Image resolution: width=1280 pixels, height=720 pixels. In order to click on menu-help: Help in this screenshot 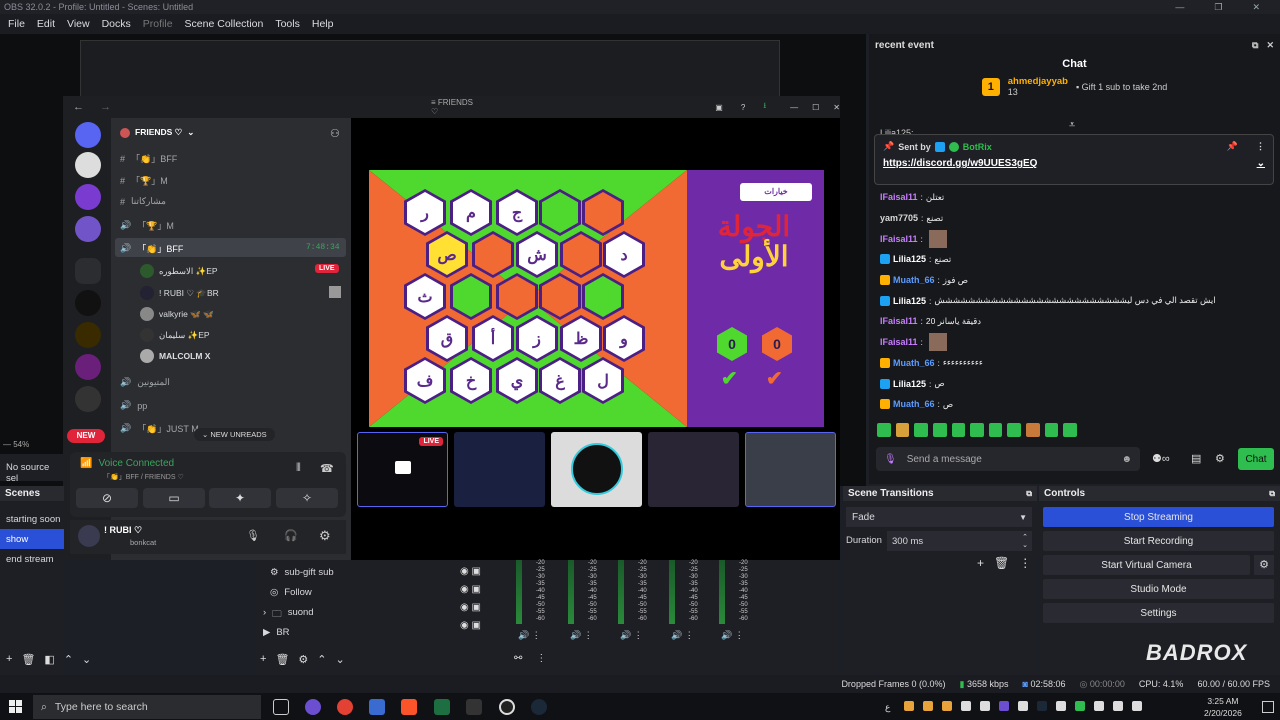, I will do `click(323, 24)`.